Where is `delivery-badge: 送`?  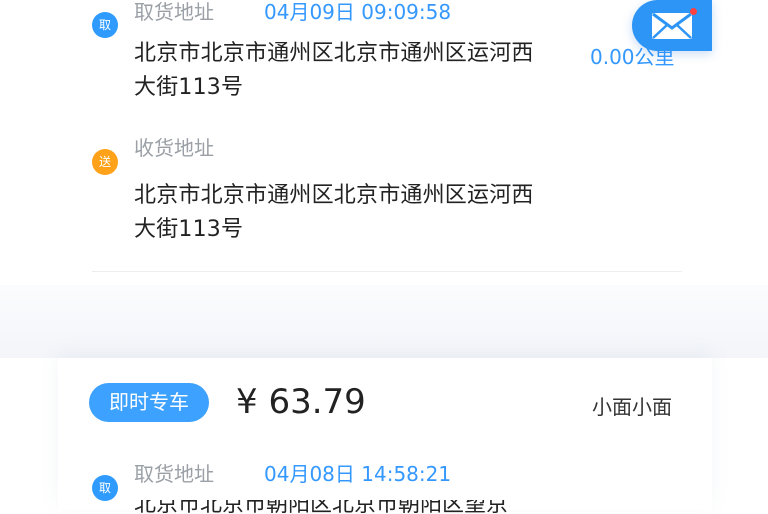
delivery-badge: 送 is located at coordinates (105, 162).